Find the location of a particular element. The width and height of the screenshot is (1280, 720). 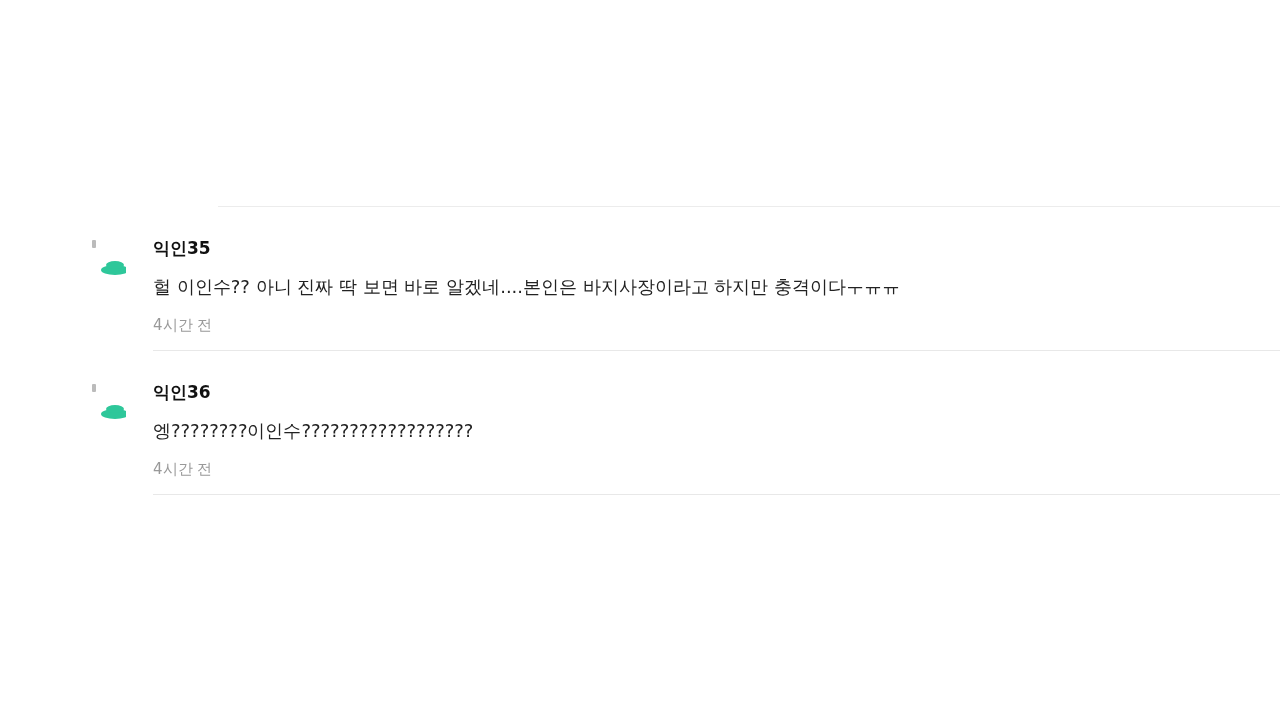

comment-text: 헐 이인수?? 아니 진짜 딱 보면 바로 알겠네....본인은 바지사장이라고 하지만 충격이다ㅜㅠㅠ is located at coordinates (527, 287).